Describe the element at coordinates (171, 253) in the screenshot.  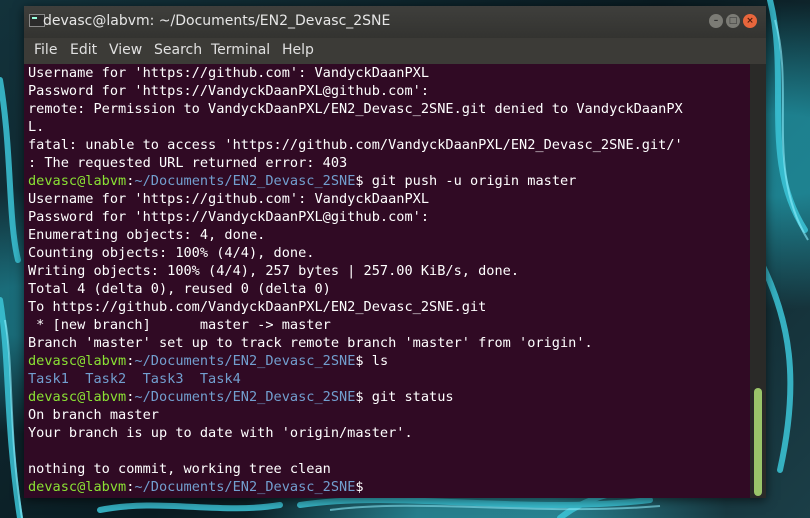
I see `output-line: Counting objects: 100% (4/4), done.` at that location.